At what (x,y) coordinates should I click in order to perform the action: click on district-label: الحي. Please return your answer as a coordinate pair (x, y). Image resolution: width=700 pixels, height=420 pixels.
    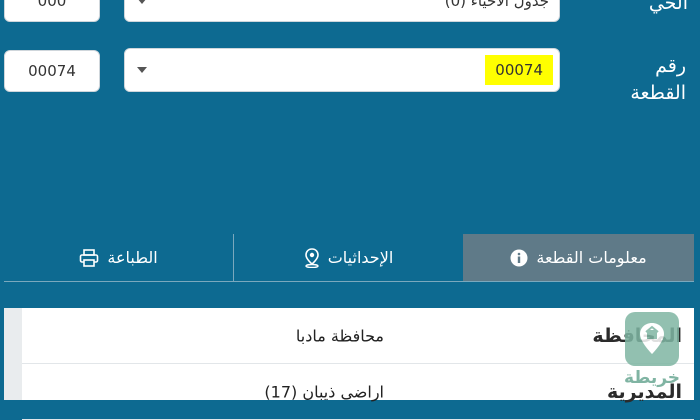
    Looking at the image, I should click on (668, 7).